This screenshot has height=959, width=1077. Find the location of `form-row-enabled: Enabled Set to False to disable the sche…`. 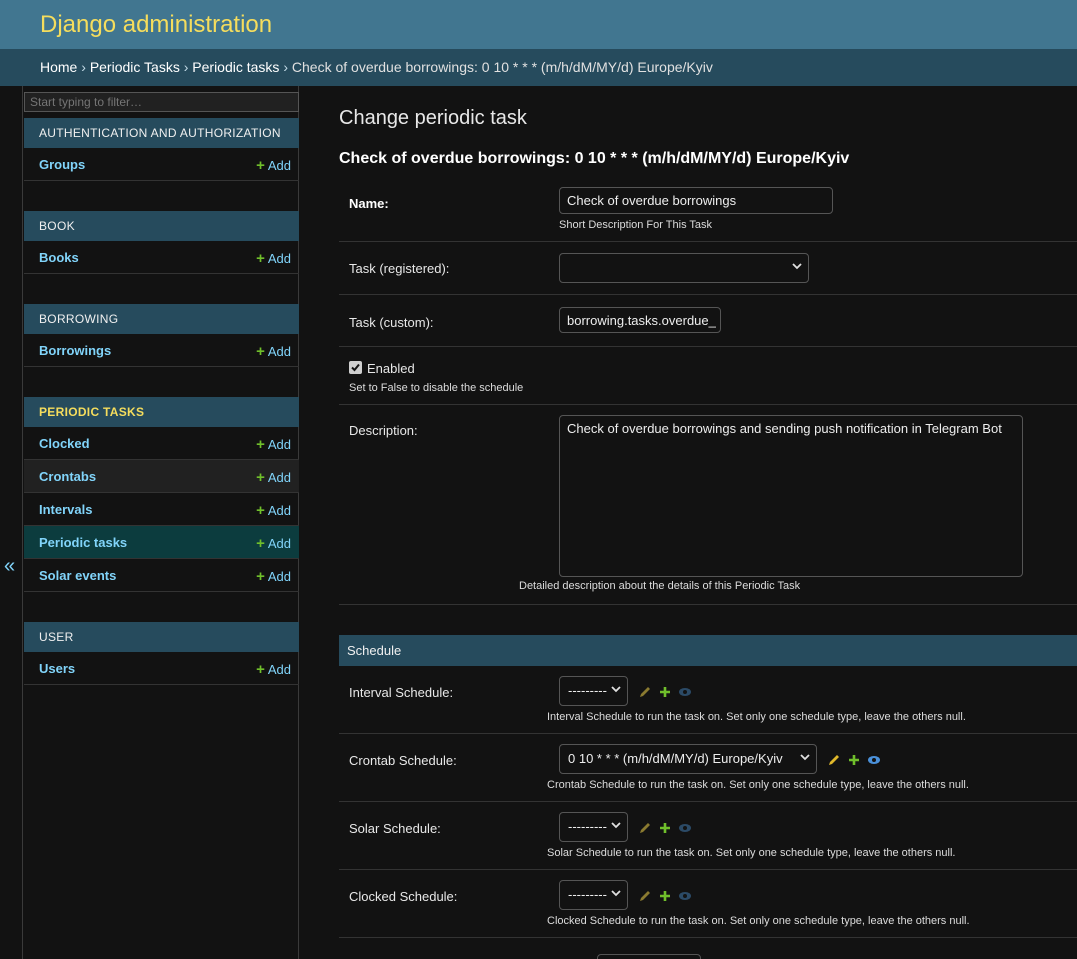

form-row-enabled: Enabled Set to False to disable the sche… is located at coordinates (708, 376).